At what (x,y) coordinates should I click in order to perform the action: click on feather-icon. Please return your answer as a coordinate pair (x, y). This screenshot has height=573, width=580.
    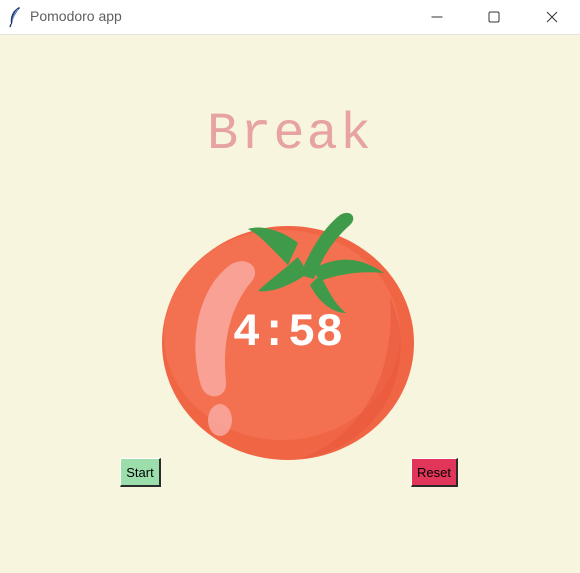
    Looking at the image, I should click on (14, 17).